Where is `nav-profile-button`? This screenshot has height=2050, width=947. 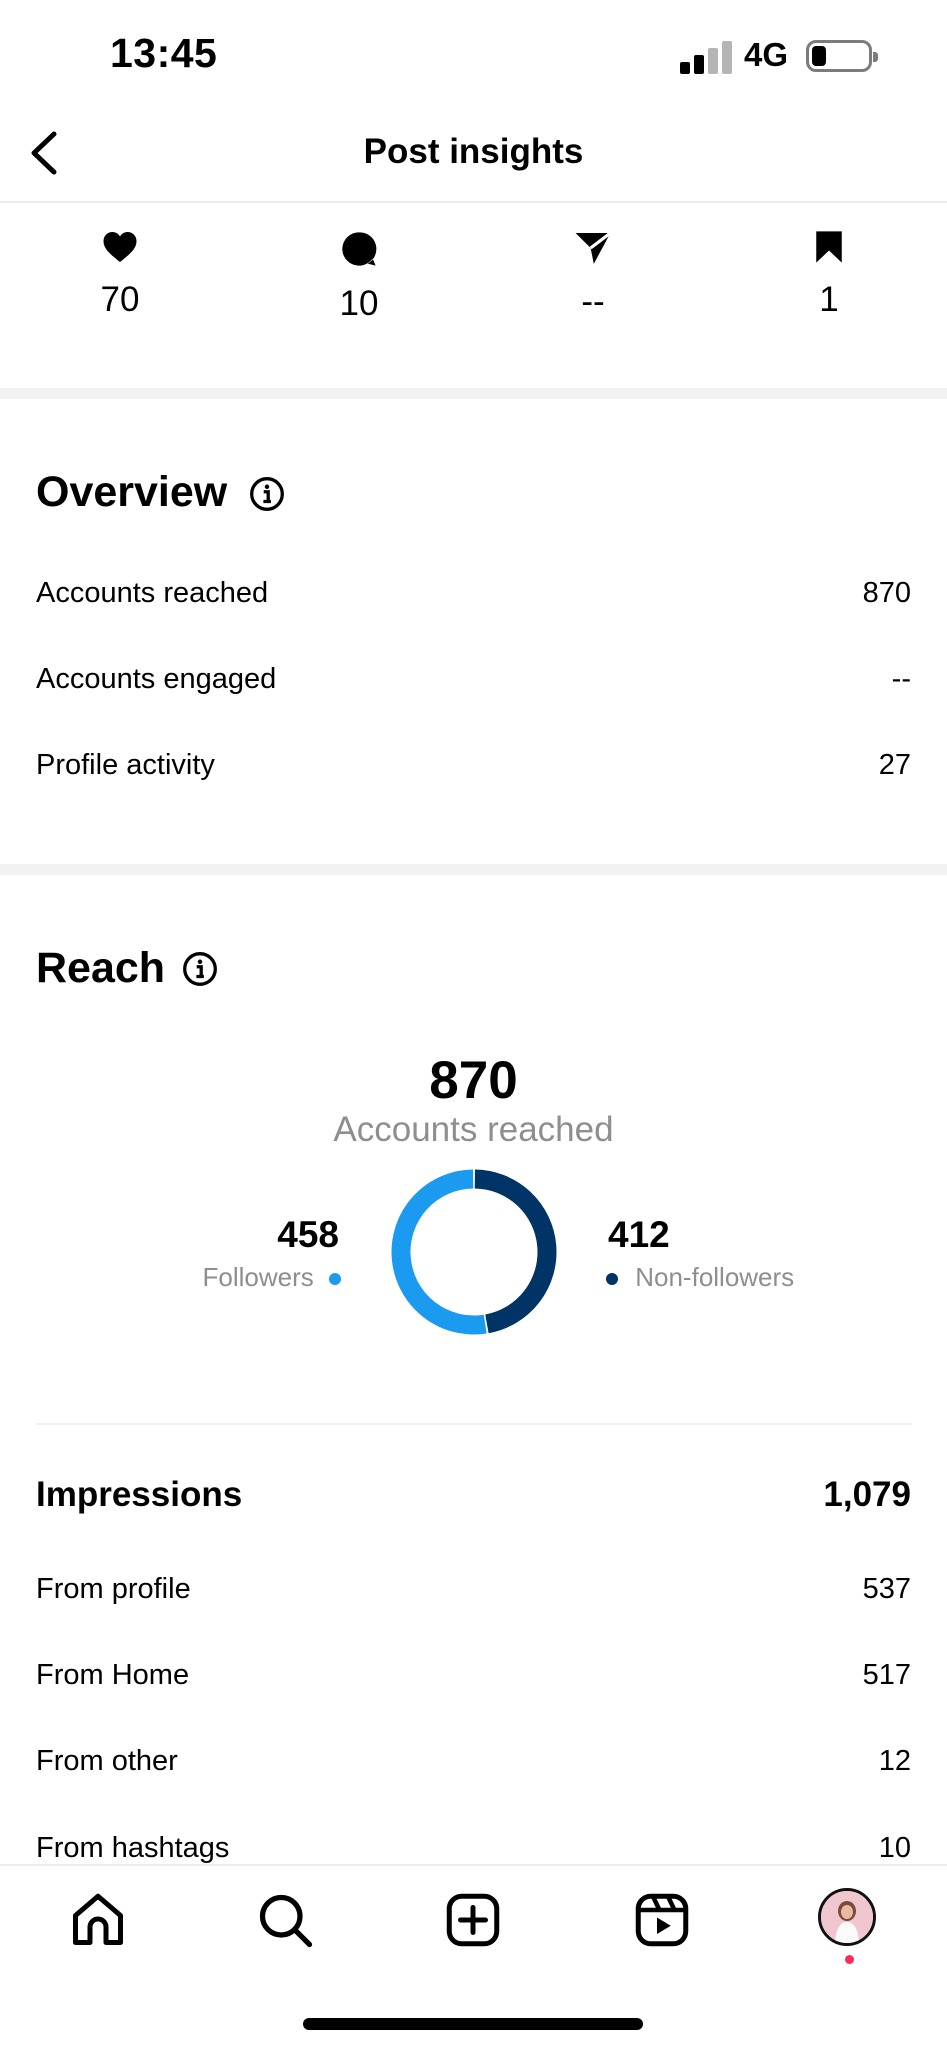
nav-profile-button is located at coordinates (847, 1917).